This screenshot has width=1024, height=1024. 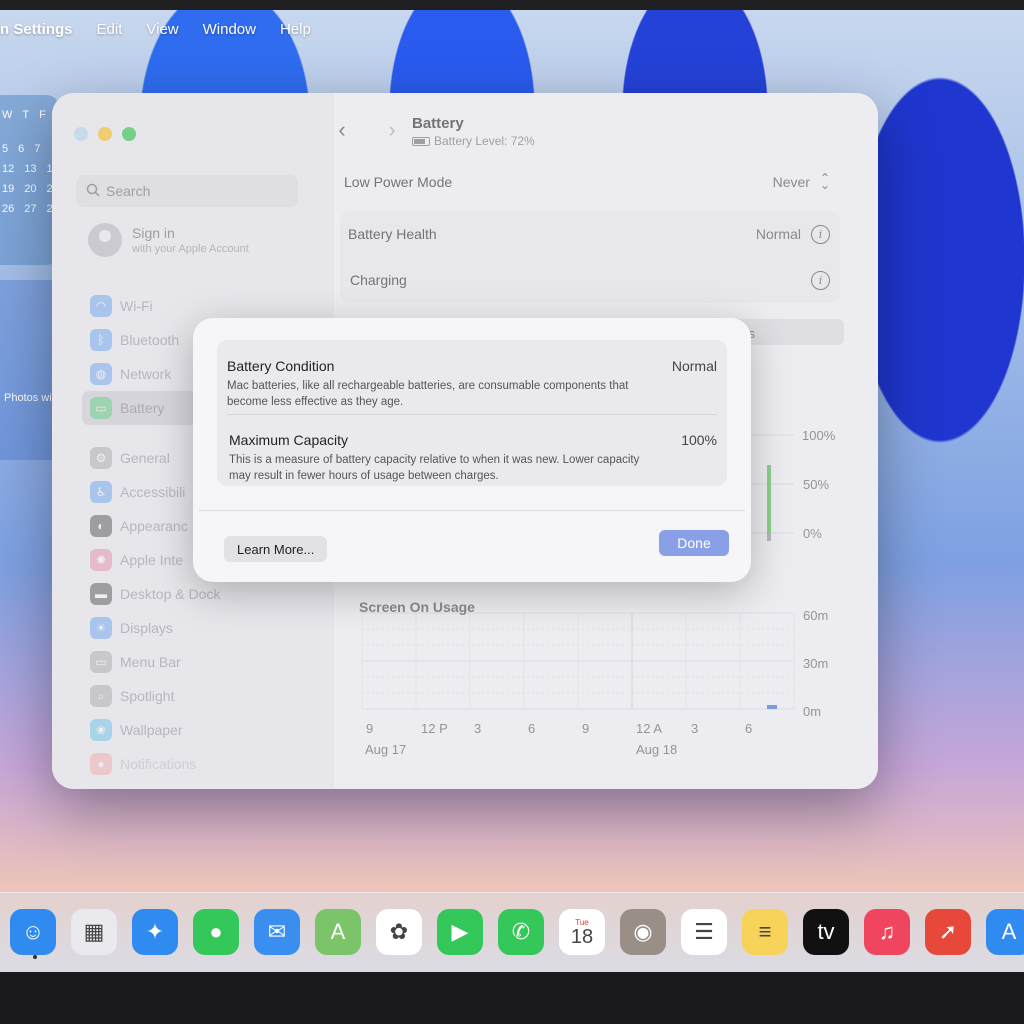 I want to click on calendar-date: 27, so click(x=30, y=209).